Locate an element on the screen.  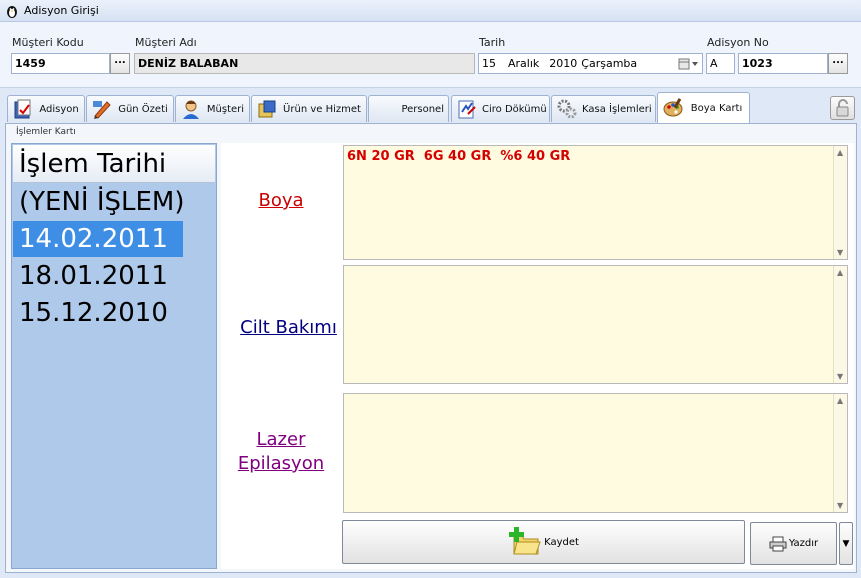
kaydet-button: Kaydet is located at coordinates (543, 542).